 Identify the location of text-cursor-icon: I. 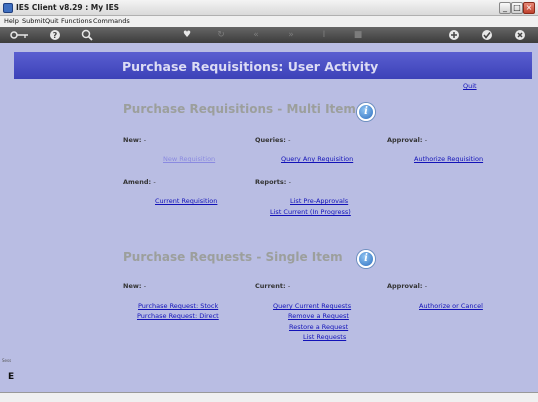
(324, 35).